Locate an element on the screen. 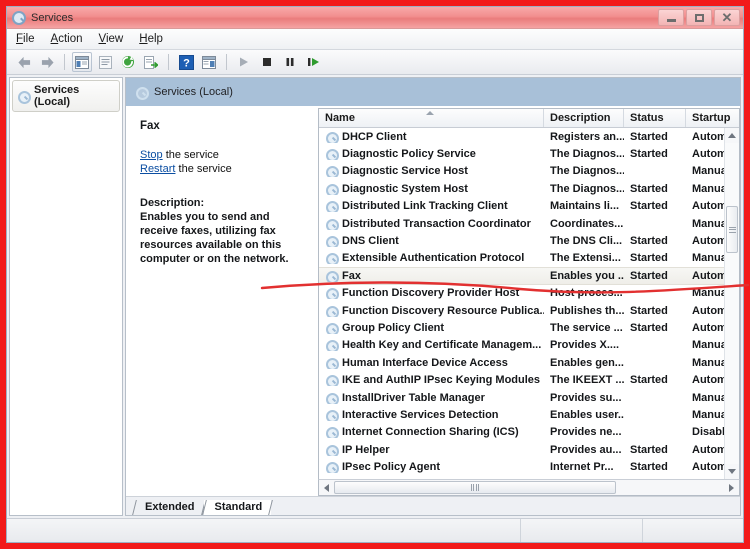 This screenshot has width=750, height=549. maximize-button is located at coordinates (699, 17).